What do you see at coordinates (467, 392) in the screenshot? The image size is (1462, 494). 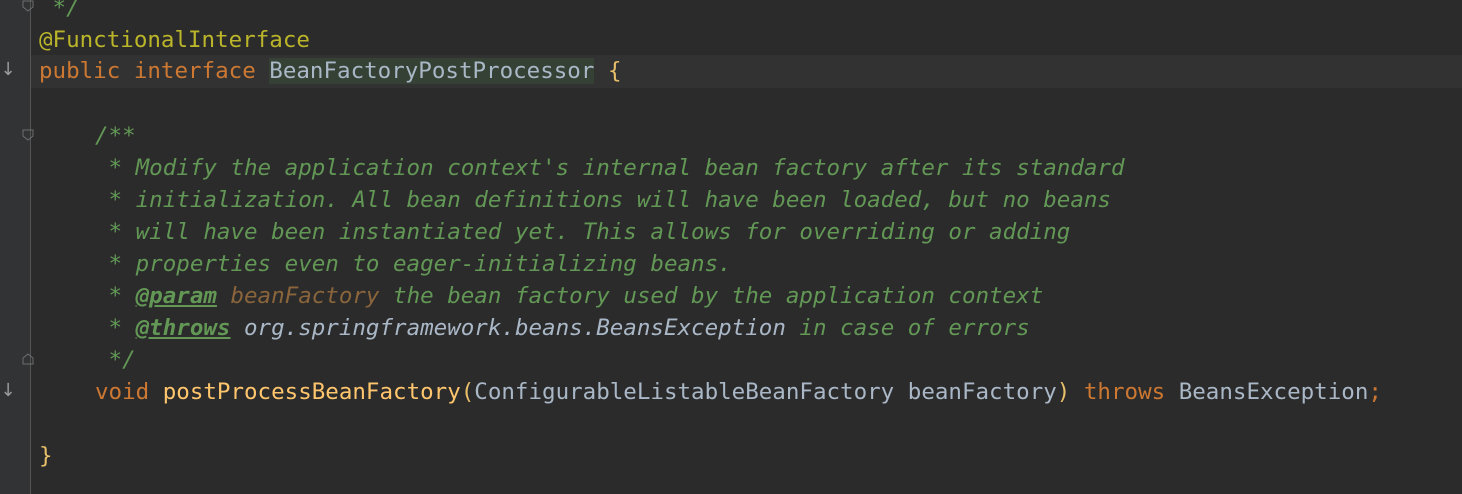 I see `open-paren: (` at bounding box center [467, 392].